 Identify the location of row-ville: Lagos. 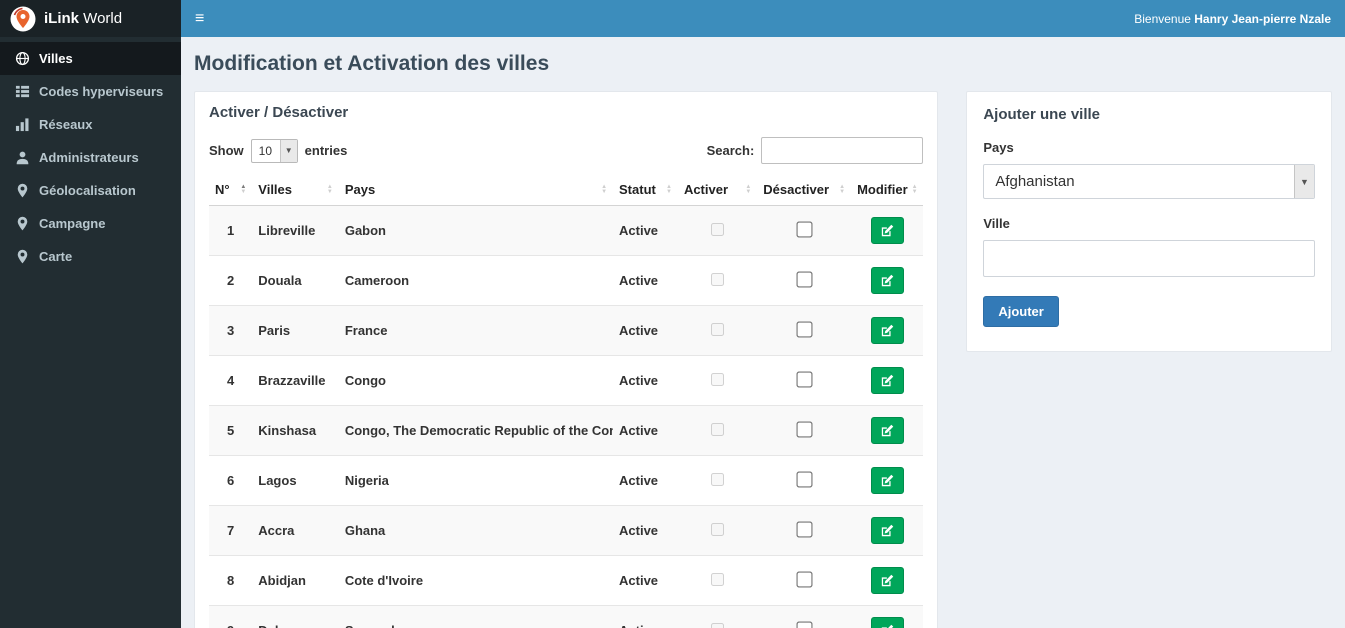
(295, 480).